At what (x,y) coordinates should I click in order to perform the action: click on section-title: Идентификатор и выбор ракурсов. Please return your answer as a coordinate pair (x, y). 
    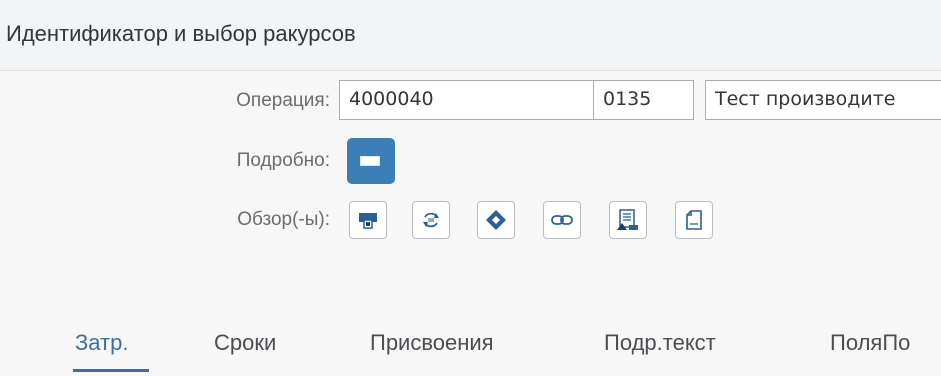
    Looking at the image, I should click on (181, 33).